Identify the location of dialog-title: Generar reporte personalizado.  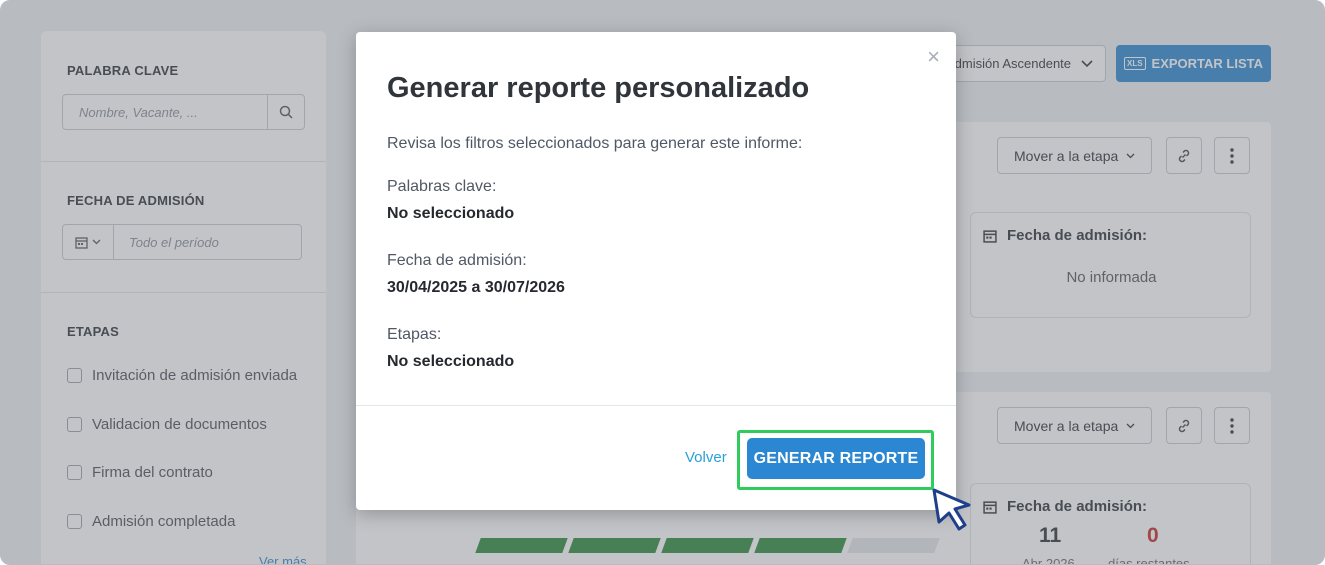
(598, 88).